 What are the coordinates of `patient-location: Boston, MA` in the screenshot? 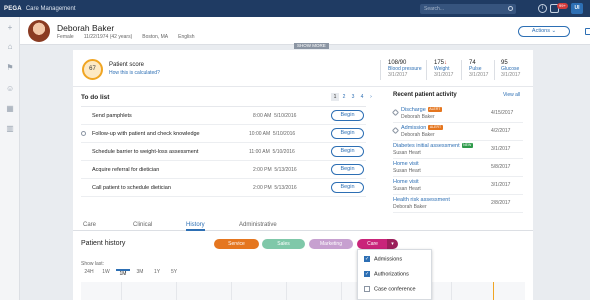 It's located at (155, 37).